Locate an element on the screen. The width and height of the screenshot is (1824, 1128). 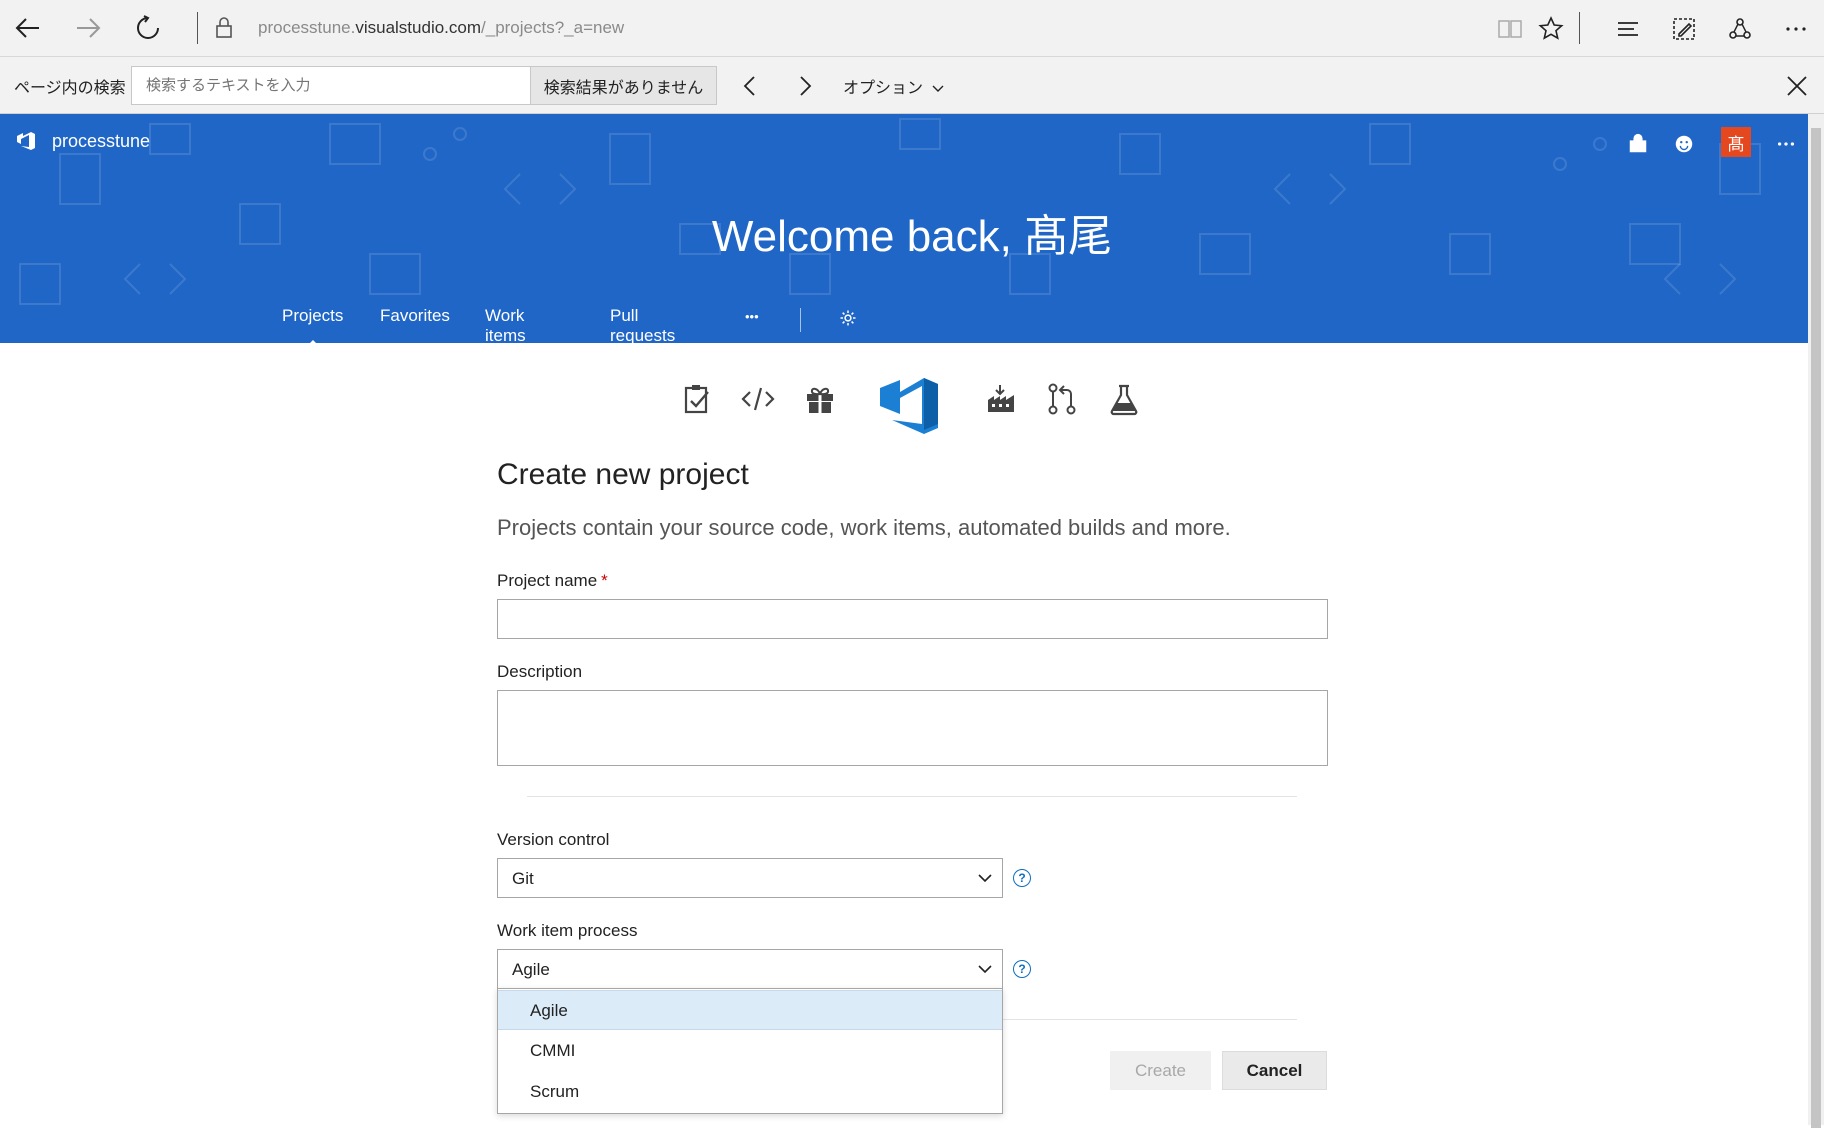
required-marker: * is located at coordinates (604, 580).